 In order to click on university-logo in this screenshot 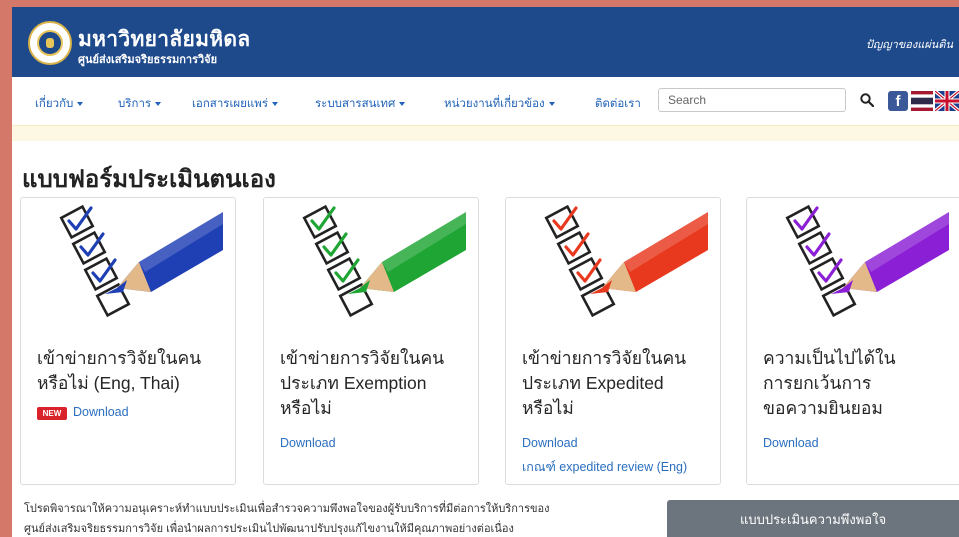, I will do `click(50, 43)`.